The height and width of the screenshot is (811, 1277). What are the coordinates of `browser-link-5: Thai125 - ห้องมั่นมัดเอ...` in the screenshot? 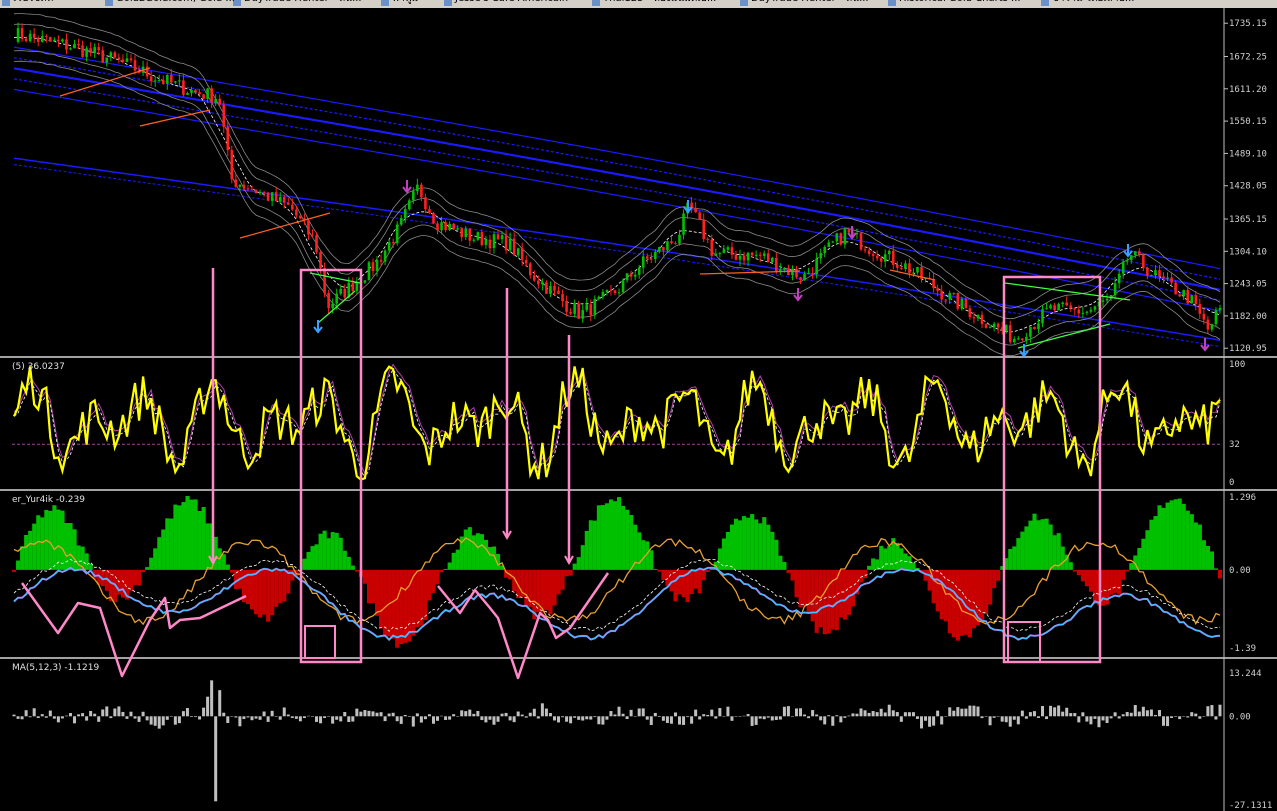 It's located at (661, 4).